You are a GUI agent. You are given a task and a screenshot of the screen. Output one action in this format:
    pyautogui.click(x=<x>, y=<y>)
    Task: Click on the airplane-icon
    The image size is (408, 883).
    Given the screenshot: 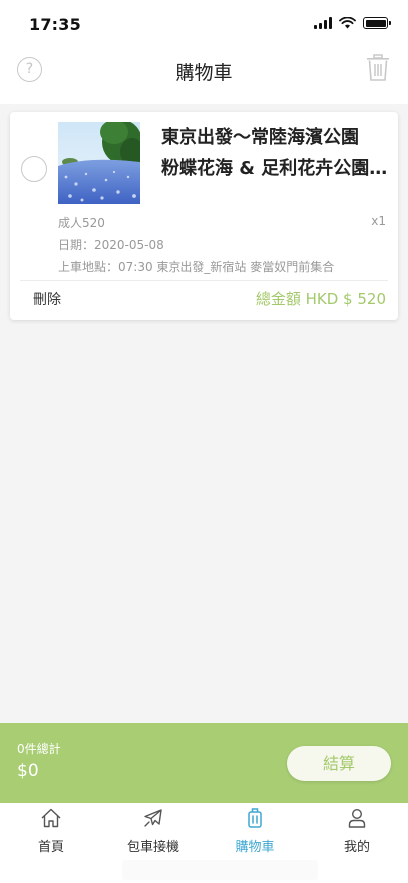 What is the action you would take?
    pyautogui.click(x=153, y=818)
    